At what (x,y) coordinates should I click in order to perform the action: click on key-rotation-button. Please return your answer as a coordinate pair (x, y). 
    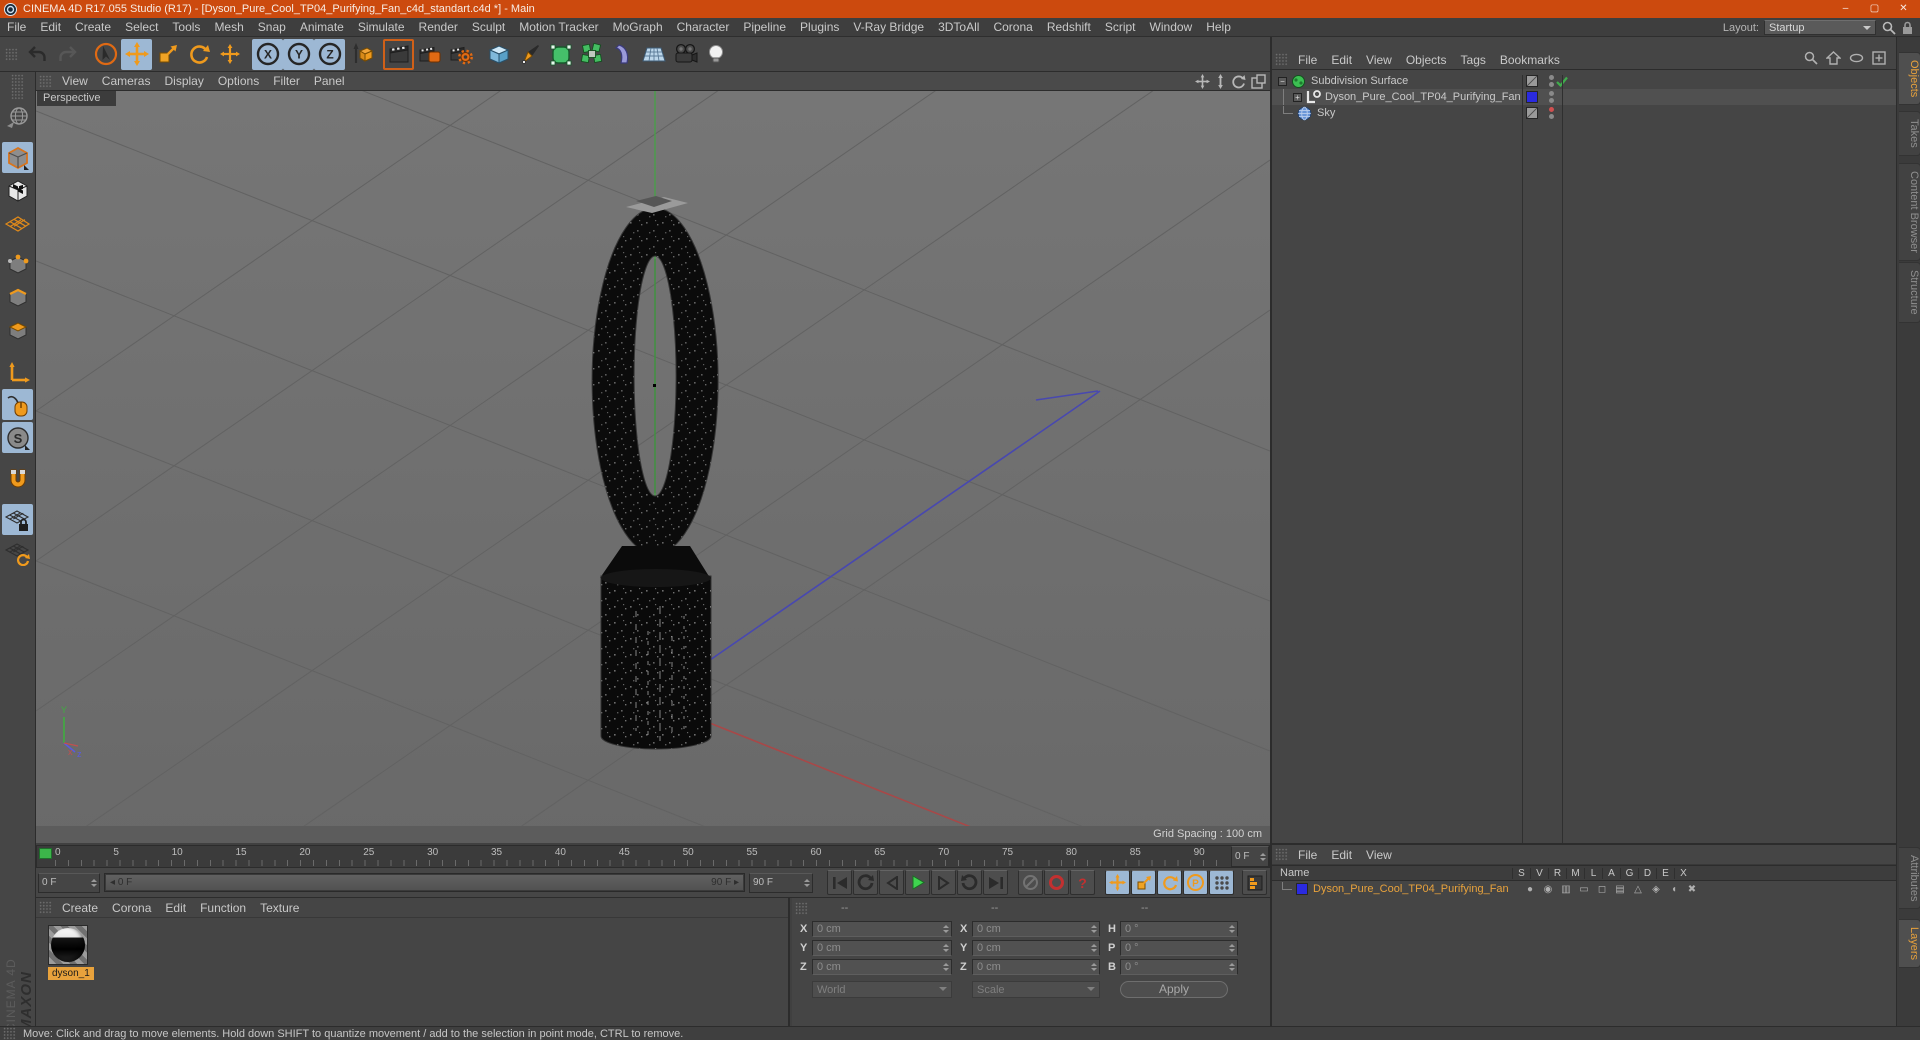
    Looking at the image, I should click on (1169, 882).